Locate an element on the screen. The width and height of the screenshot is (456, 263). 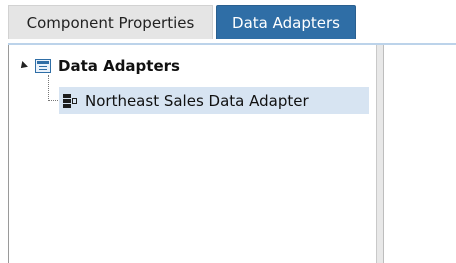
data-adapter-icon is located at coordinates (70, 101).